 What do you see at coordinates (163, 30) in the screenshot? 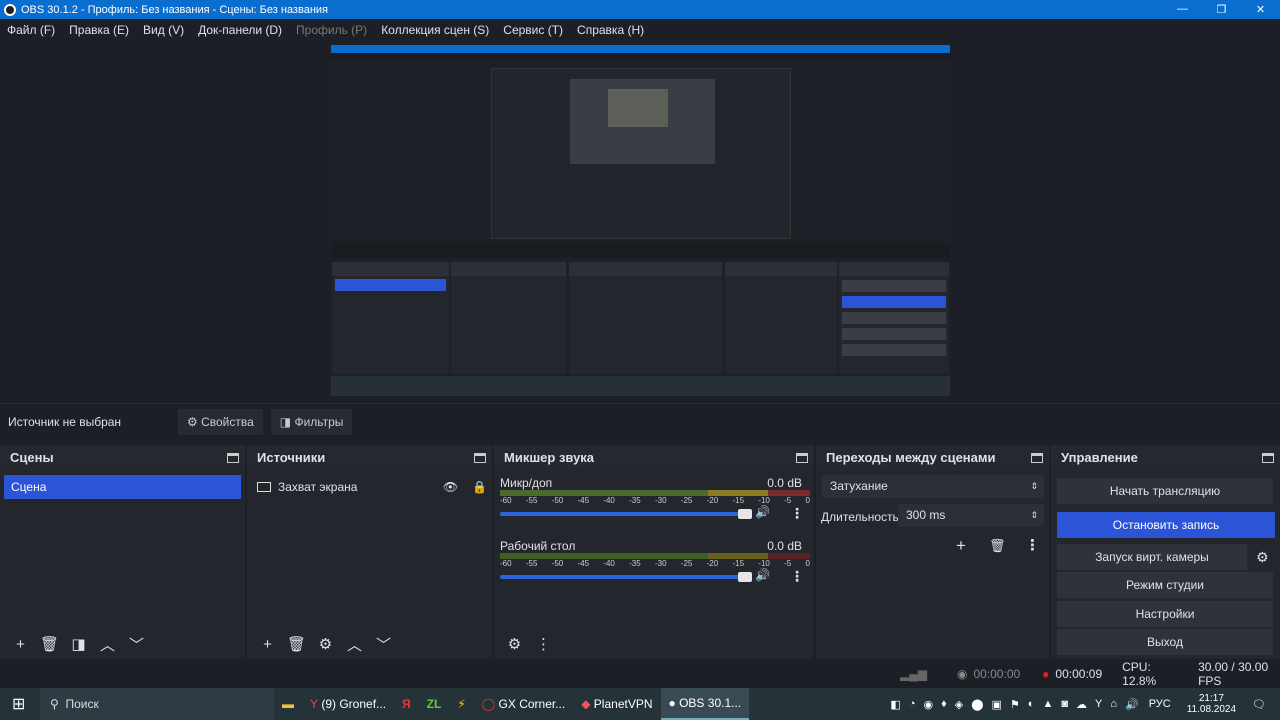
I see `menu-view: Вид (V)` at bounding box center [163, 30].